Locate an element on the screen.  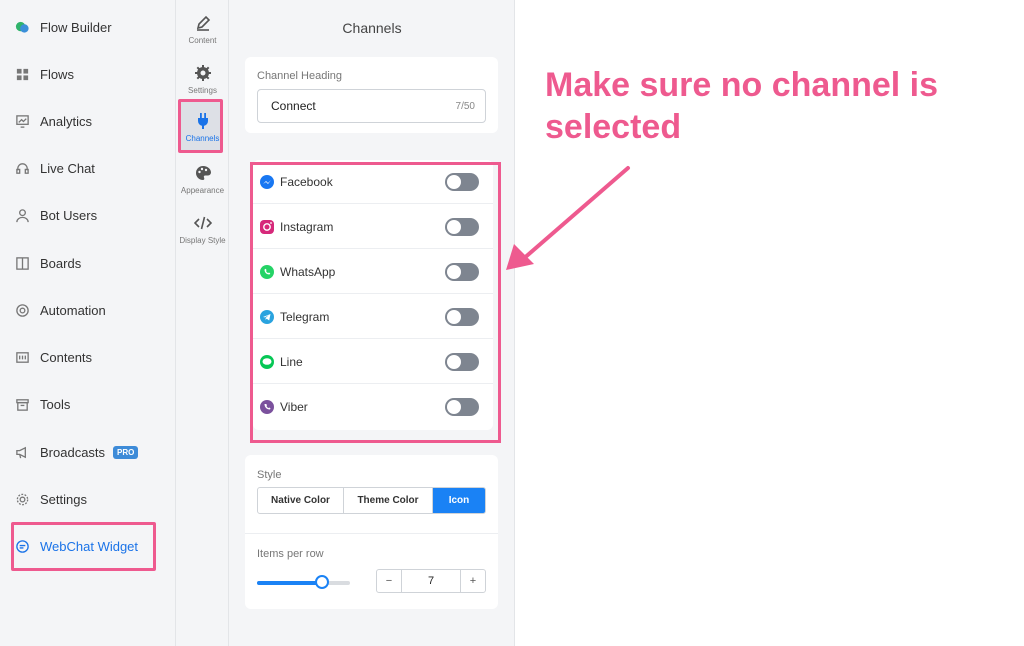
channel-heading-label: Channel Heading is located at coordinates (300, 76).